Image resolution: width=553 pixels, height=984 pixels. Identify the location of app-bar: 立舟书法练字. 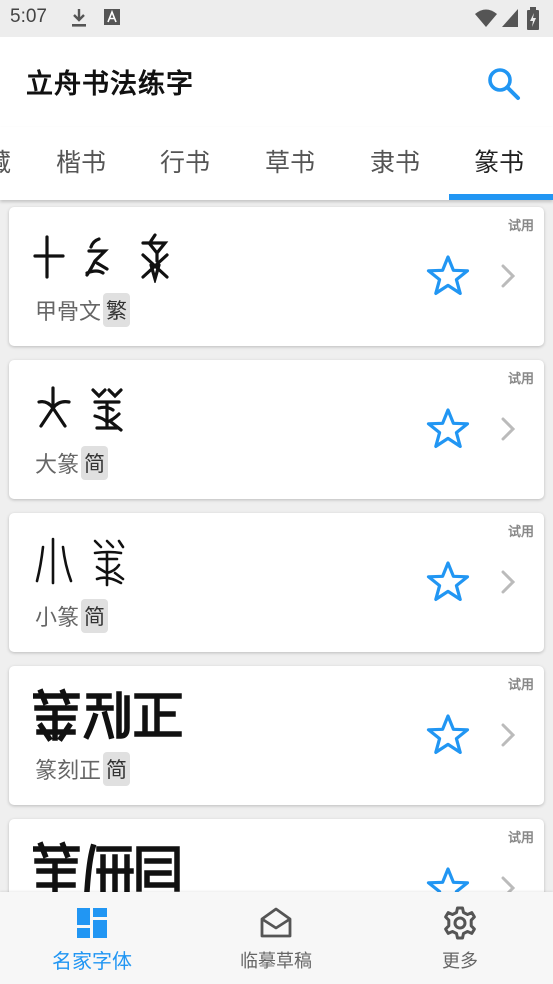
(276, 82).